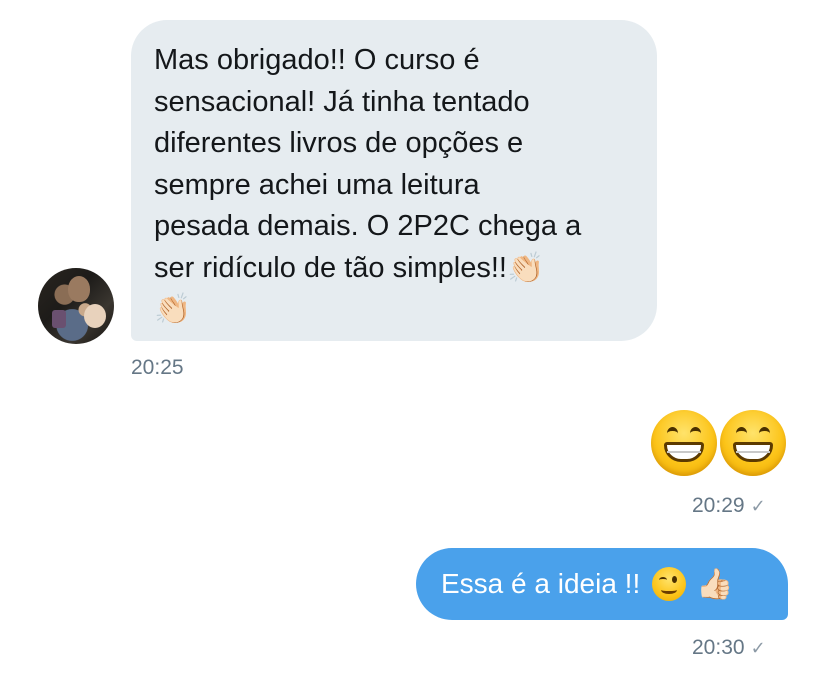 The height and width of the screenshot is (673, 828). What do you see at coordinates (79, 289) in the screenshot?
I see `avatar-photo-person` at bounding box center [79, 289].